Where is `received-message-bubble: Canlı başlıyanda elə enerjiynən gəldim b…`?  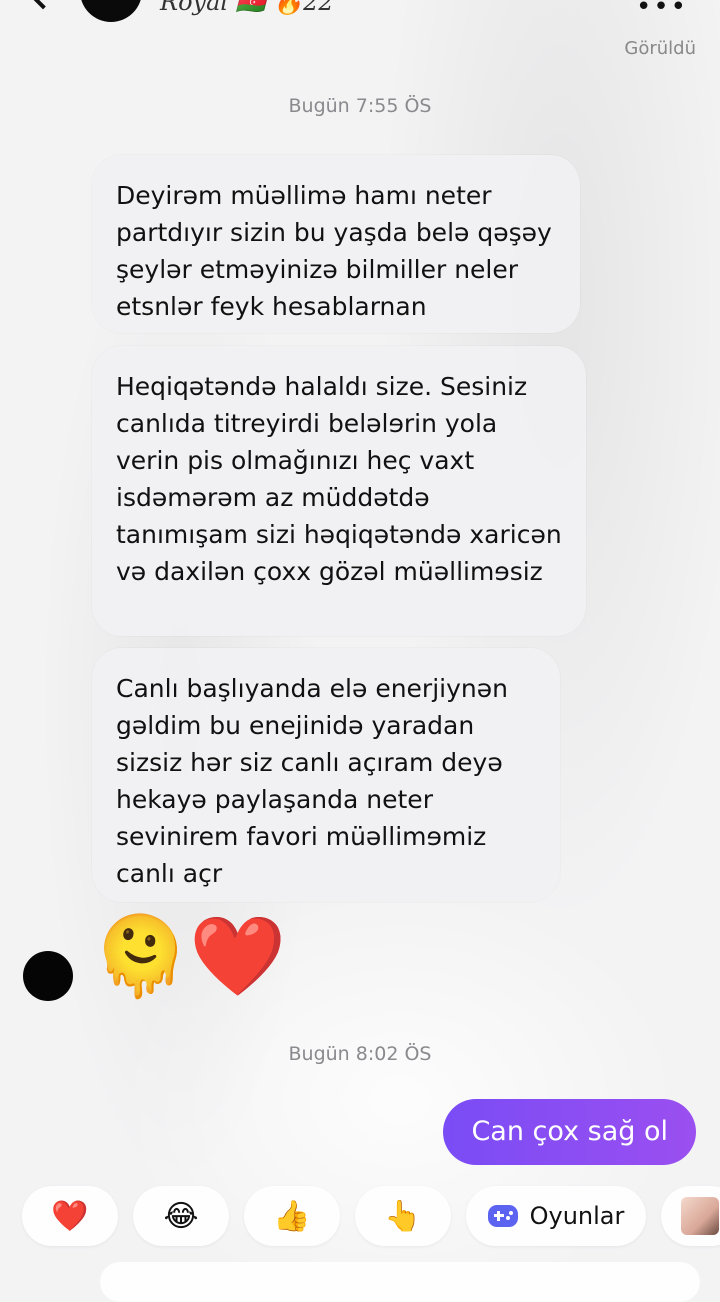
received-message-bubble: Canlı başlıyanda elə enerjiynən gəldim b… is located at coordinates (326, 775).